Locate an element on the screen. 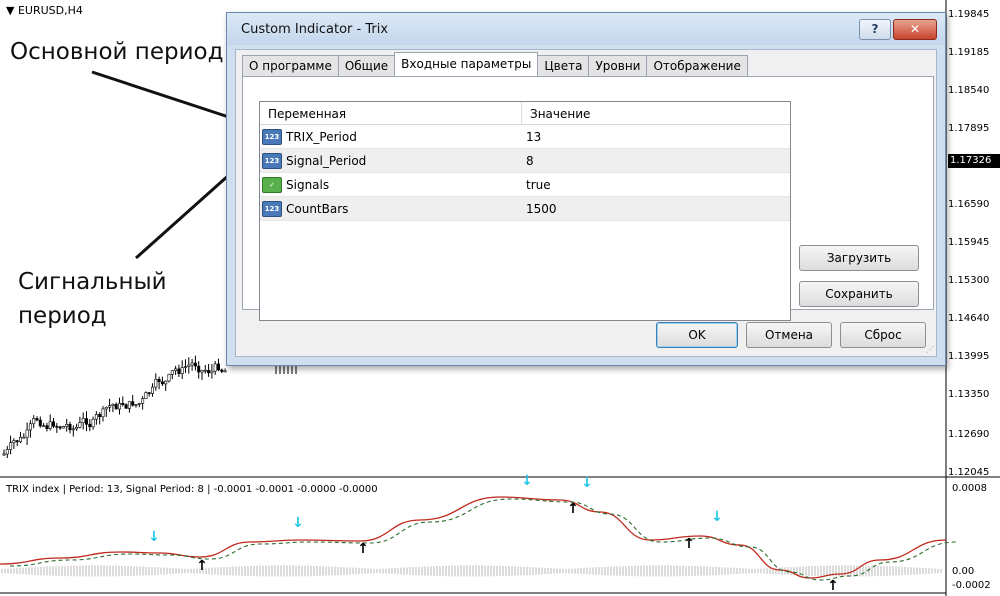  tab-levels: Уровни is located at coordinates (618, 65).